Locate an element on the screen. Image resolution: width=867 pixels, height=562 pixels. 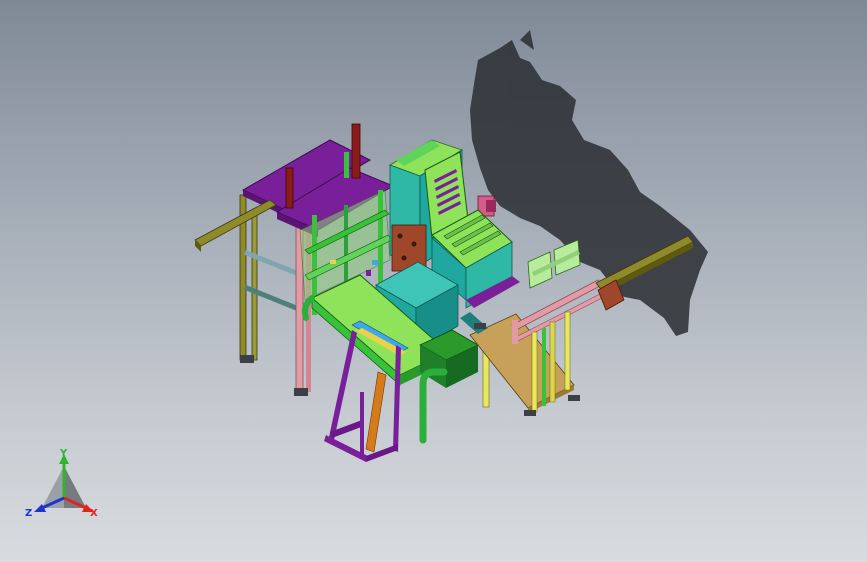
left-arm-beam is located at coordinates (235, 223).